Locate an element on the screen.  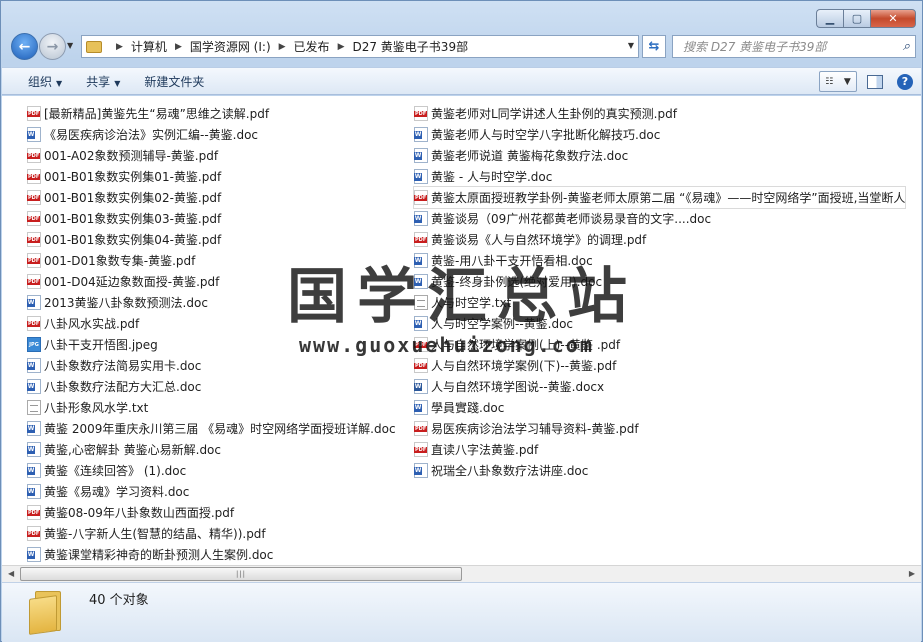
back-button: ← is located at coordinates (24, 46).